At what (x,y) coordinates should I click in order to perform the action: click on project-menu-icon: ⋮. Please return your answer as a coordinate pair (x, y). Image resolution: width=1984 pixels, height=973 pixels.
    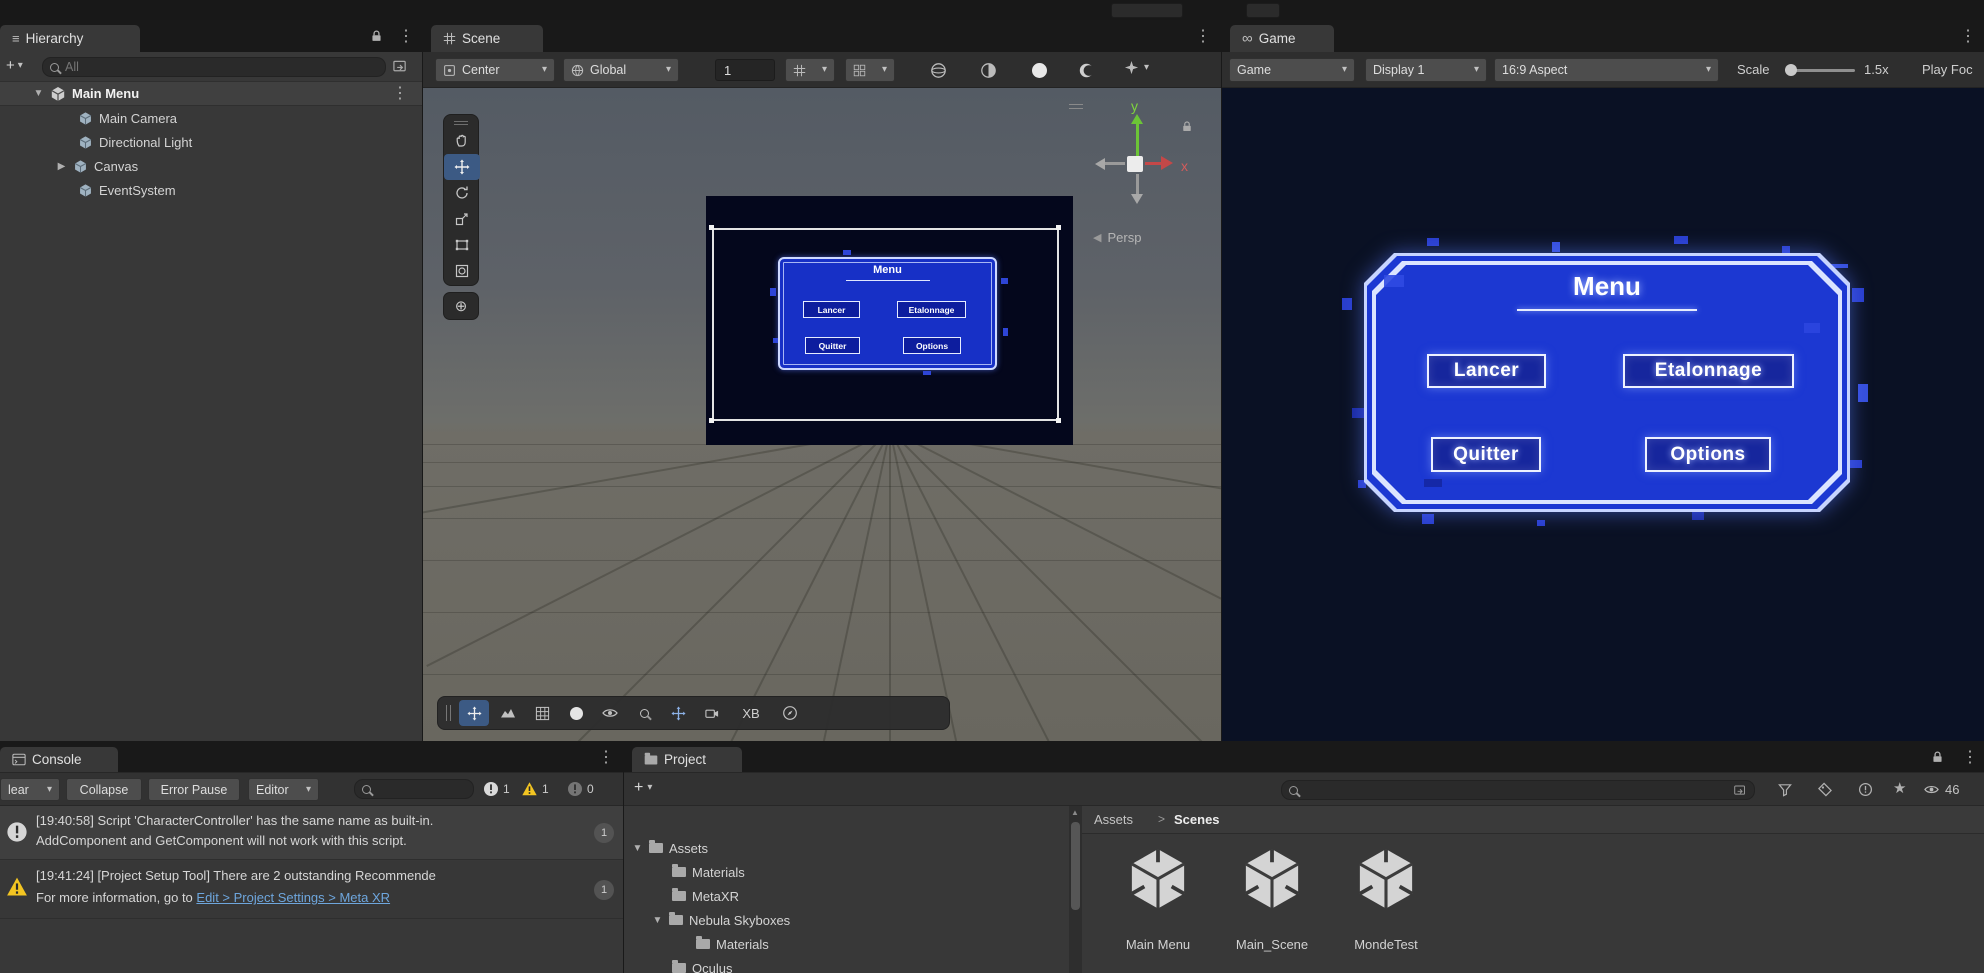
    Looking at the image, I should click on (1970, 758).